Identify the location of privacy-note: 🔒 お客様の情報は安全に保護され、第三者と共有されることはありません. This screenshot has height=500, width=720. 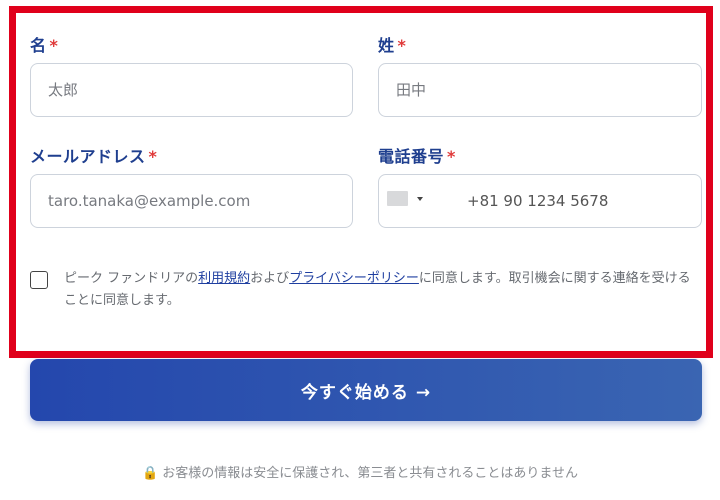
(360, 471).